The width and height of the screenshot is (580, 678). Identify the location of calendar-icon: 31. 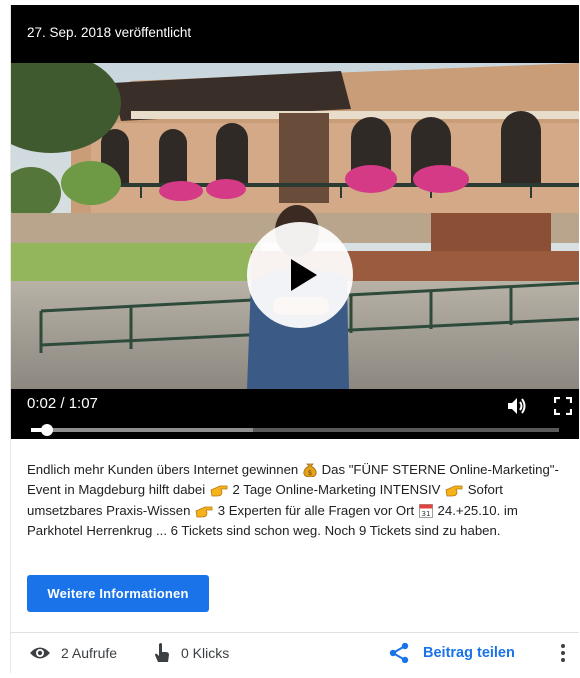
(425, 512).